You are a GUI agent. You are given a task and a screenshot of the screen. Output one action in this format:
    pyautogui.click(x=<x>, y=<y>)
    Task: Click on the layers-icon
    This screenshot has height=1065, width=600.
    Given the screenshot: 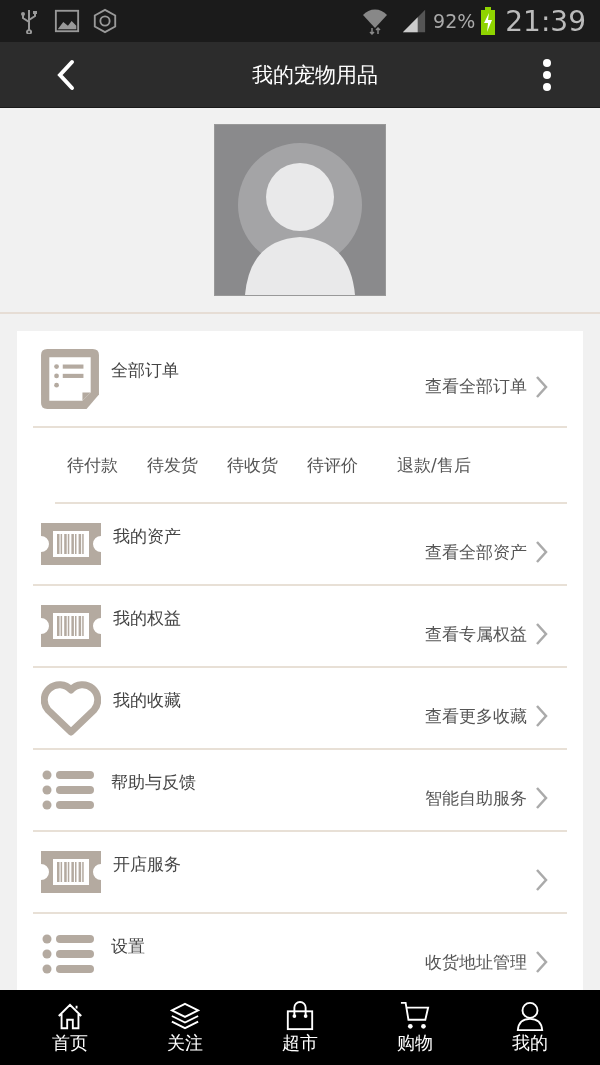 What is the action you would take?
    pyautogui.click(x=184, y=1015)
    